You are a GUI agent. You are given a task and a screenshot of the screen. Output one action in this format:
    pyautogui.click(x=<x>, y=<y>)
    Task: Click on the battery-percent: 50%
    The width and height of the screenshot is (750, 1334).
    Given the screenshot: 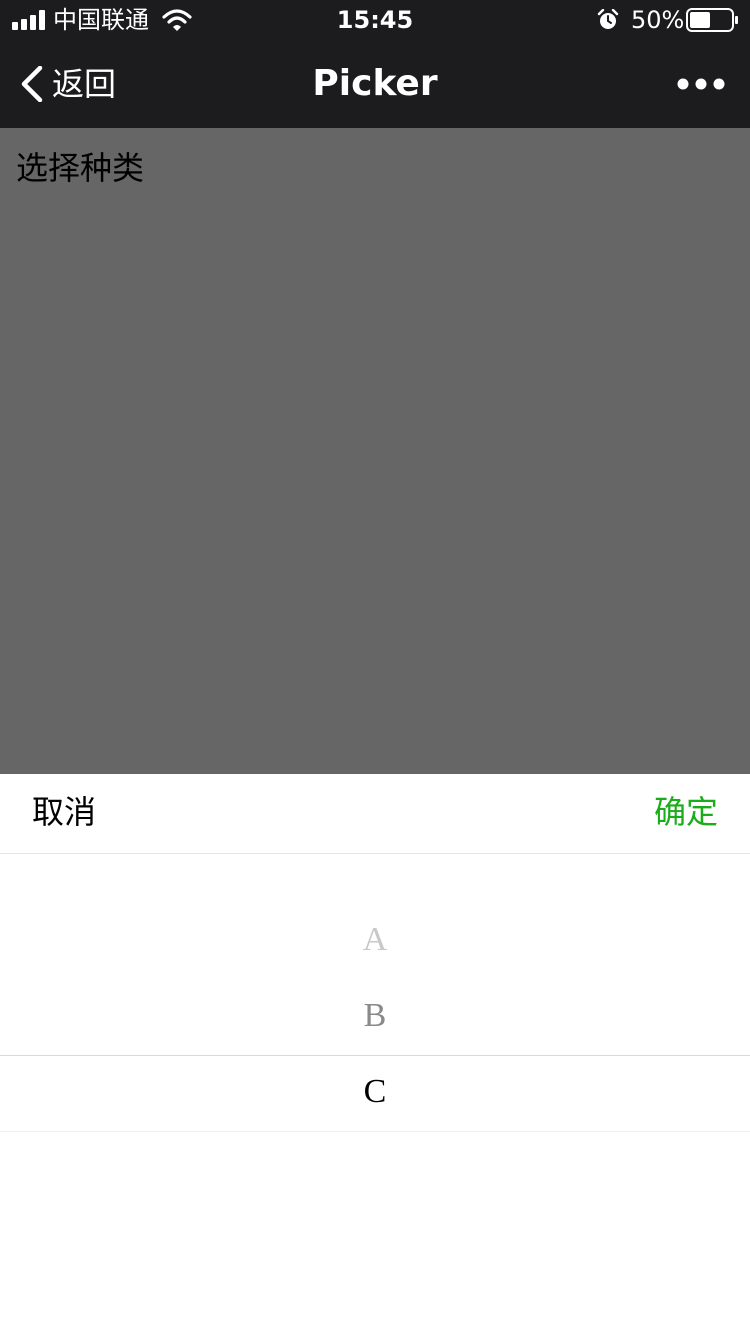 What is the action you would take?
    pyautogui.click(x=658, y=20)
    